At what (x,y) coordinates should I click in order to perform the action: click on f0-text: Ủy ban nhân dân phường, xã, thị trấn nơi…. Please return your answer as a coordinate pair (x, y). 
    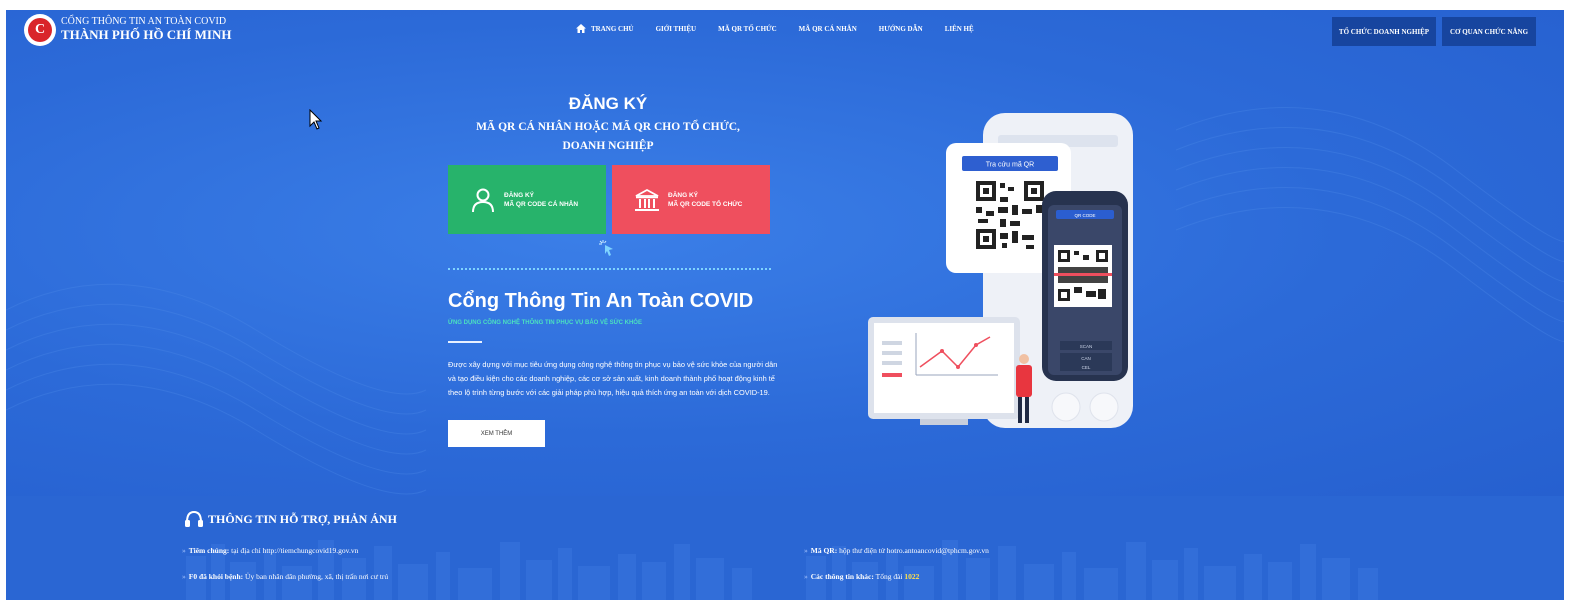
    Looking at the image, I should click on (316, 576).